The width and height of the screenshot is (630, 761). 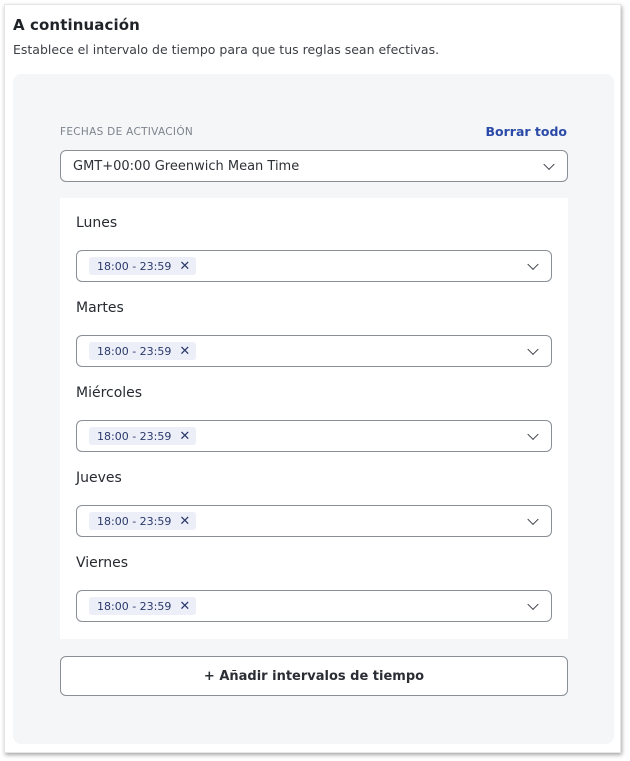 What do you see at coordinates (314, 248) in the screenshot?
I see `day-row-lunes: Lunes 18:00 - 23:59 ✕` at bounding box center [314, 248].